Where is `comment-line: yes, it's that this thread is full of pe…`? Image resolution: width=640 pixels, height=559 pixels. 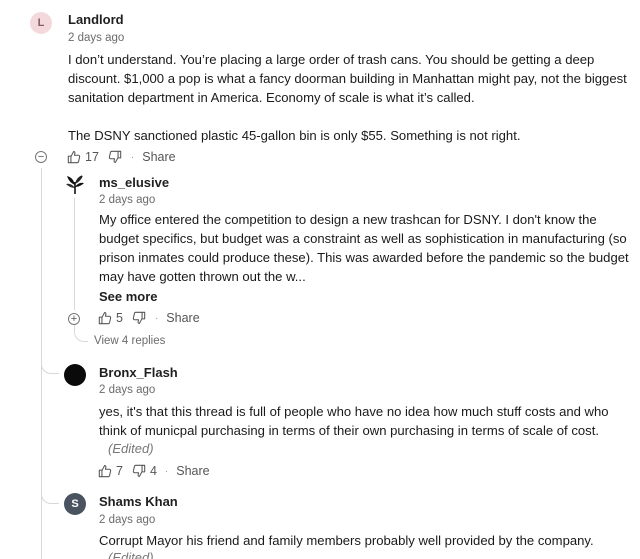
comment-line: yes, it's that this thread is full of pe… is located at coordinates (354, 411).